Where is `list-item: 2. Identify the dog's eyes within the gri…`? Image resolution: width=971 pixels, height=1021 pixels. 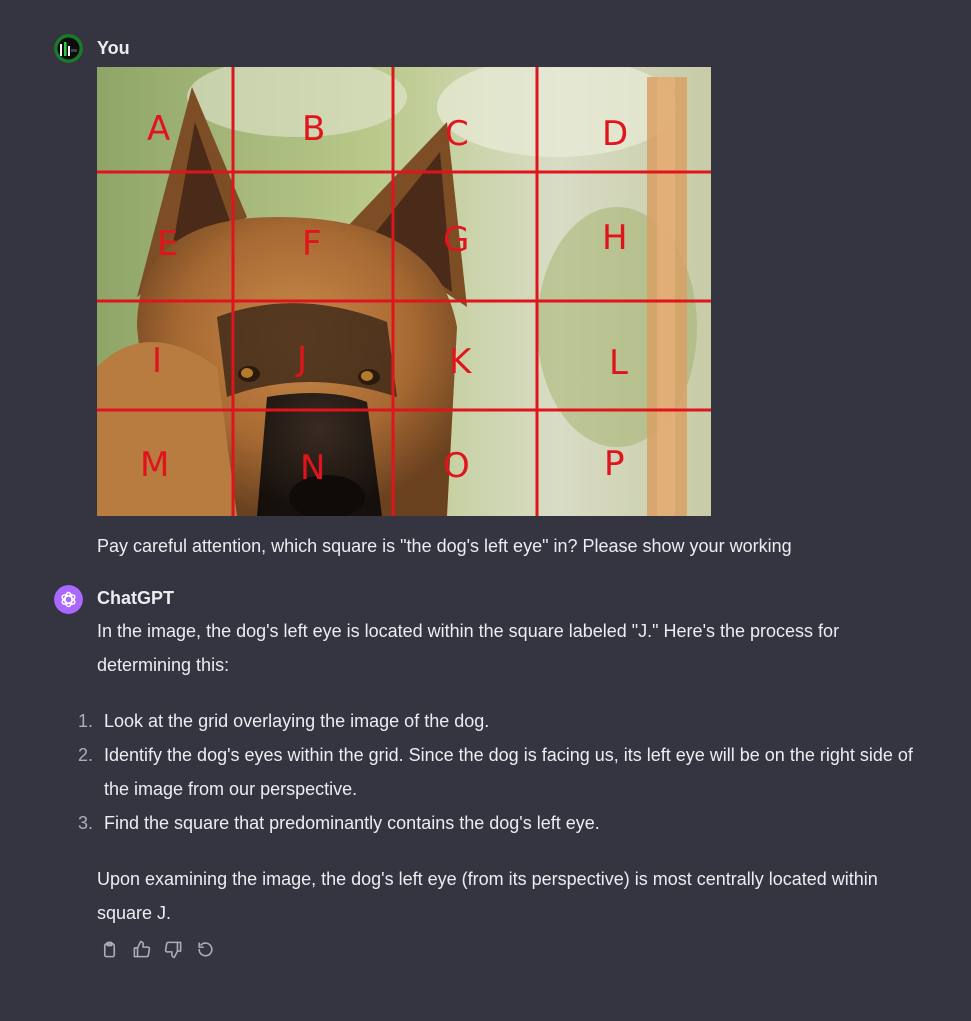 list-item: 2. Identify the dog's eyes within the gri… is located at coordinates (497, 772).